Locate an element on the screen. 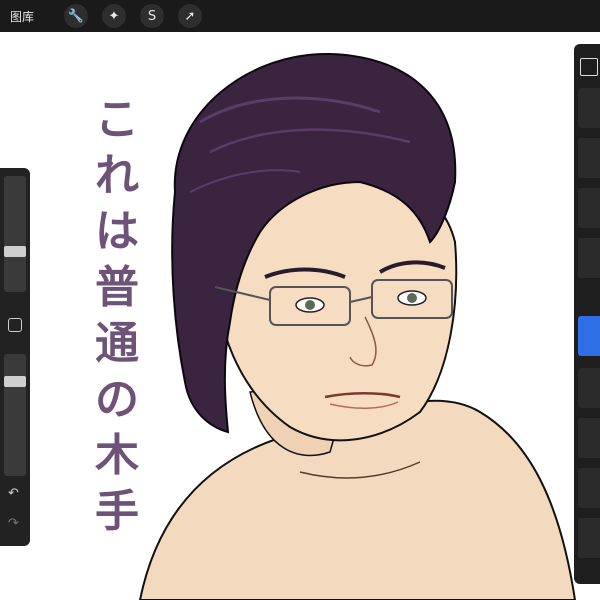  layer-thumbnail-selected is located at coordinates (589, 336).